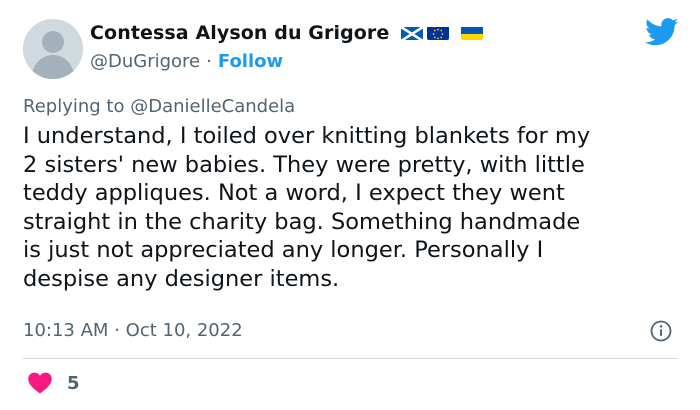  I want to click on replying-to-label: Replying to, so click(74, 106).